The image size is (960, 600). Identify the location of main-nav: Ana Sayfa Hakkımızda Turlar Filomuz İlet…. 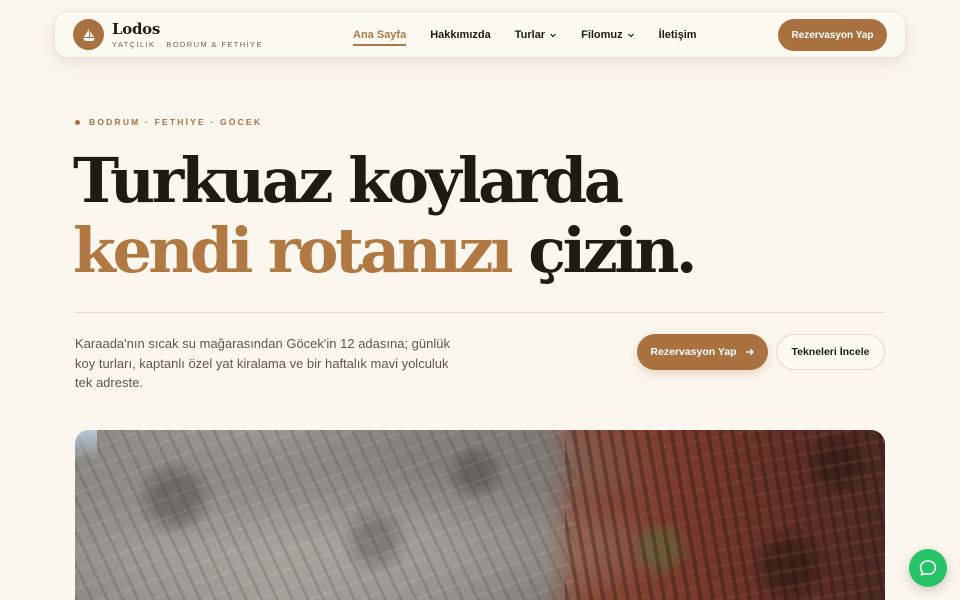
(537, 35).